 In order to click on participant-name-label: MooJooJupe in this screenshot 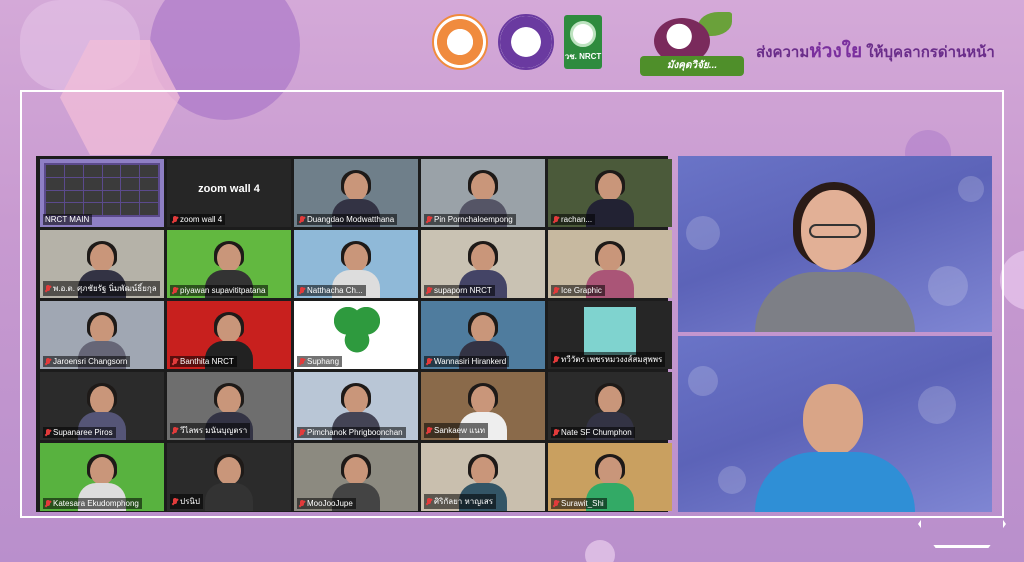, I will do `click(326, 503)`.